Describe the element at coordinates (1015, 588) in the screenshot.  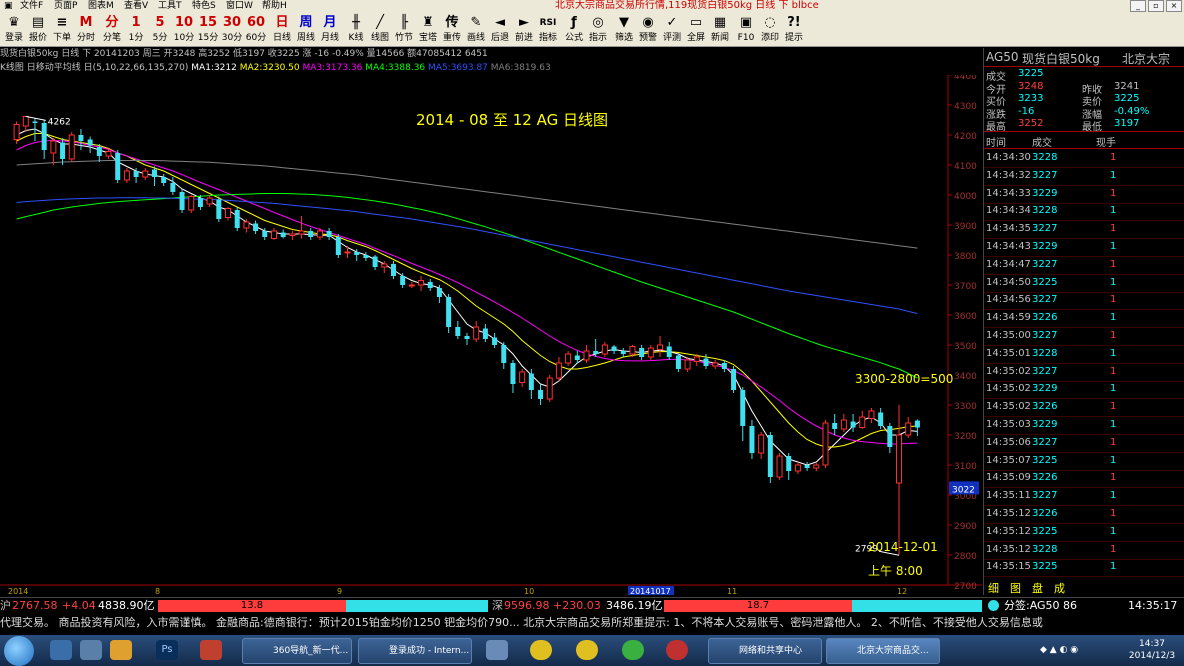
I see `panel-tab-1: 图` at that location.